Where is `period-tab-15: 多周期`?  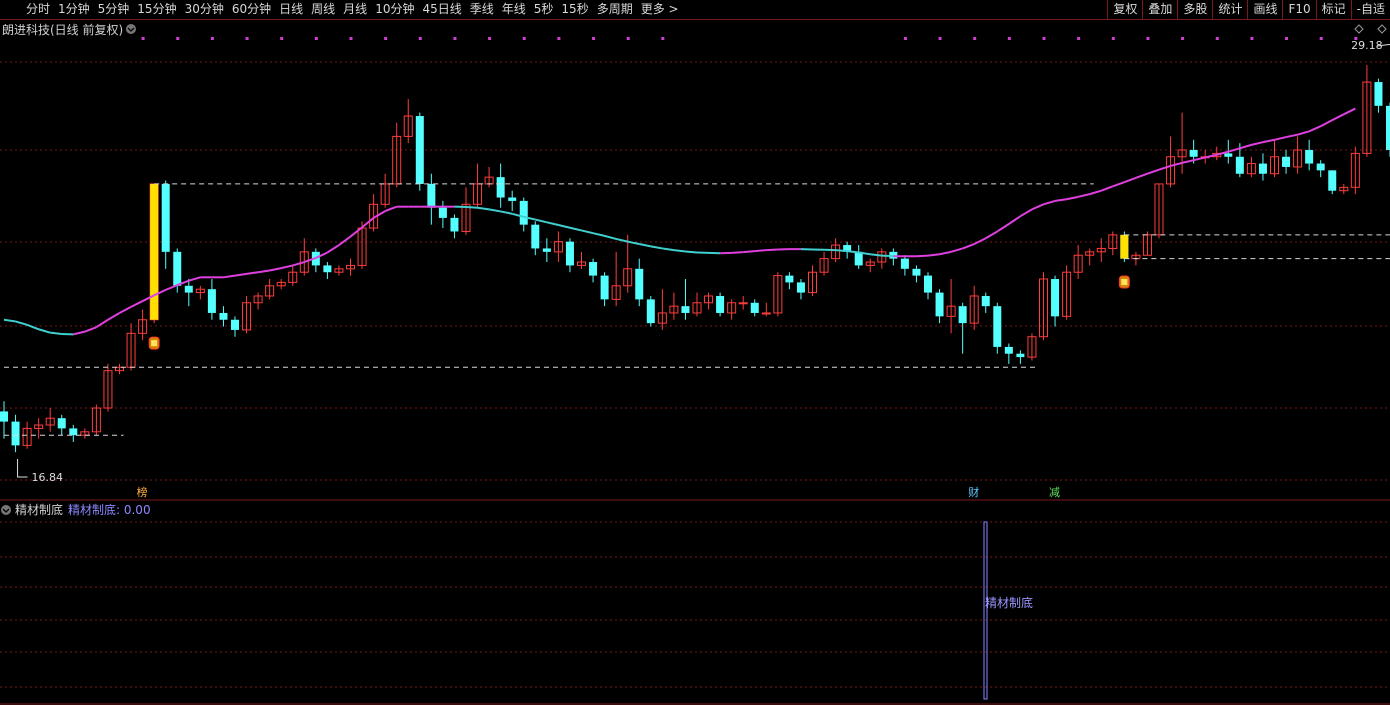
period-tab-15: 多周期 is located at coordinates (615, 9).